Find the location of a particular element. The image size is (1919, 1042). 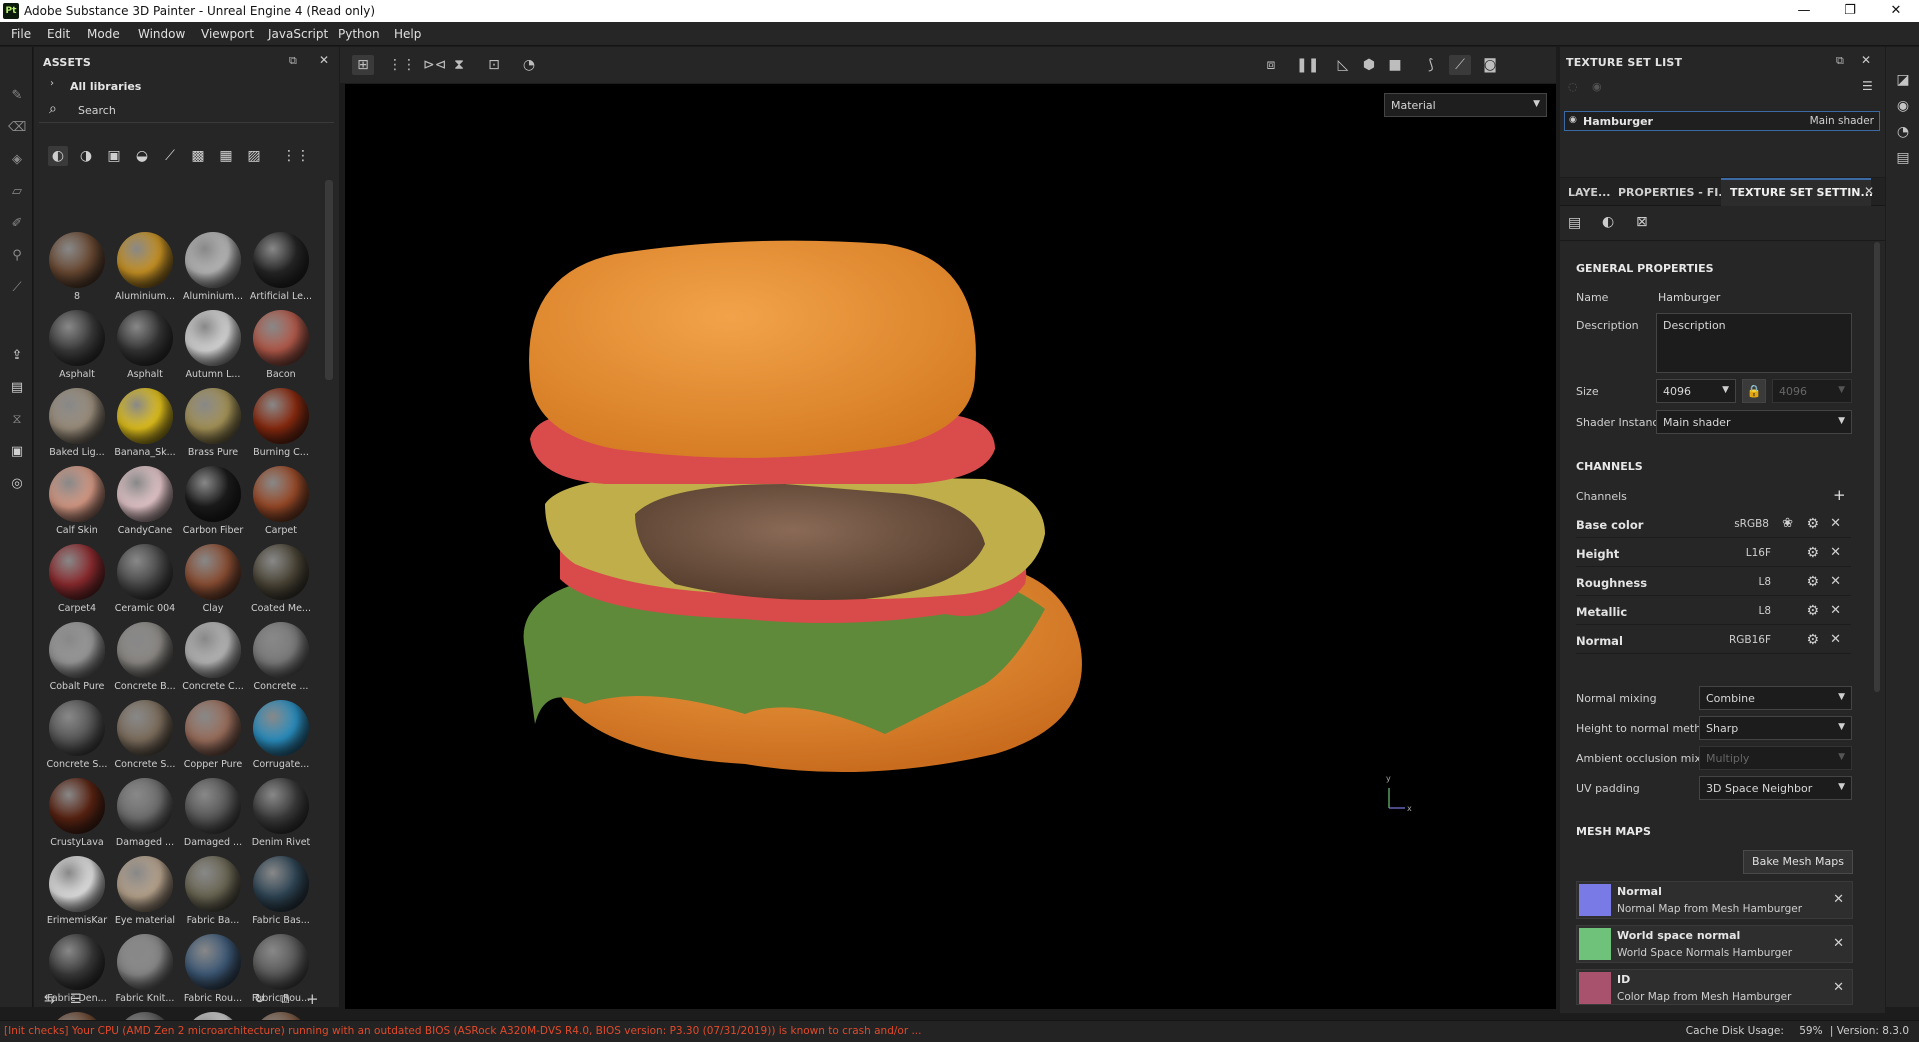

menu-python: Python is located at coordinates (359, 34).